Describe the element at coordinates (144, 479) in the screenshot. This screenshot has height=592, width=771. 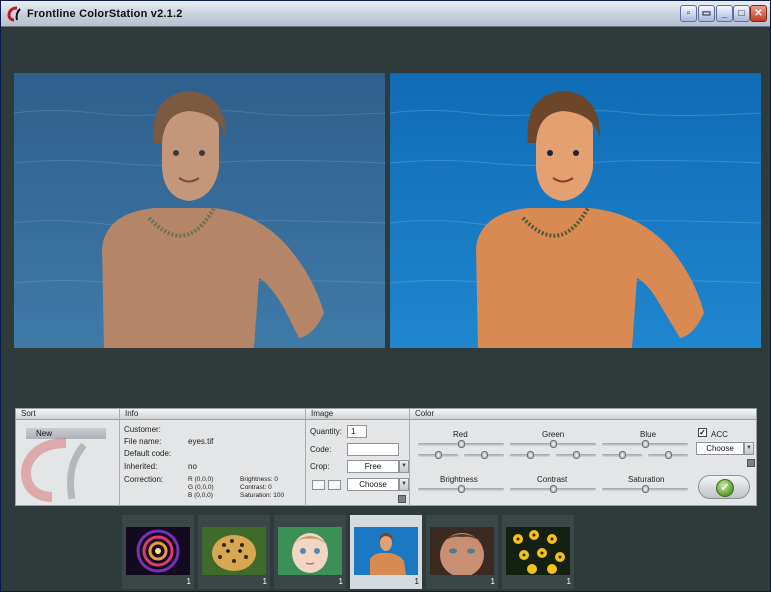
I see `correction-label: Correction:` at that location.